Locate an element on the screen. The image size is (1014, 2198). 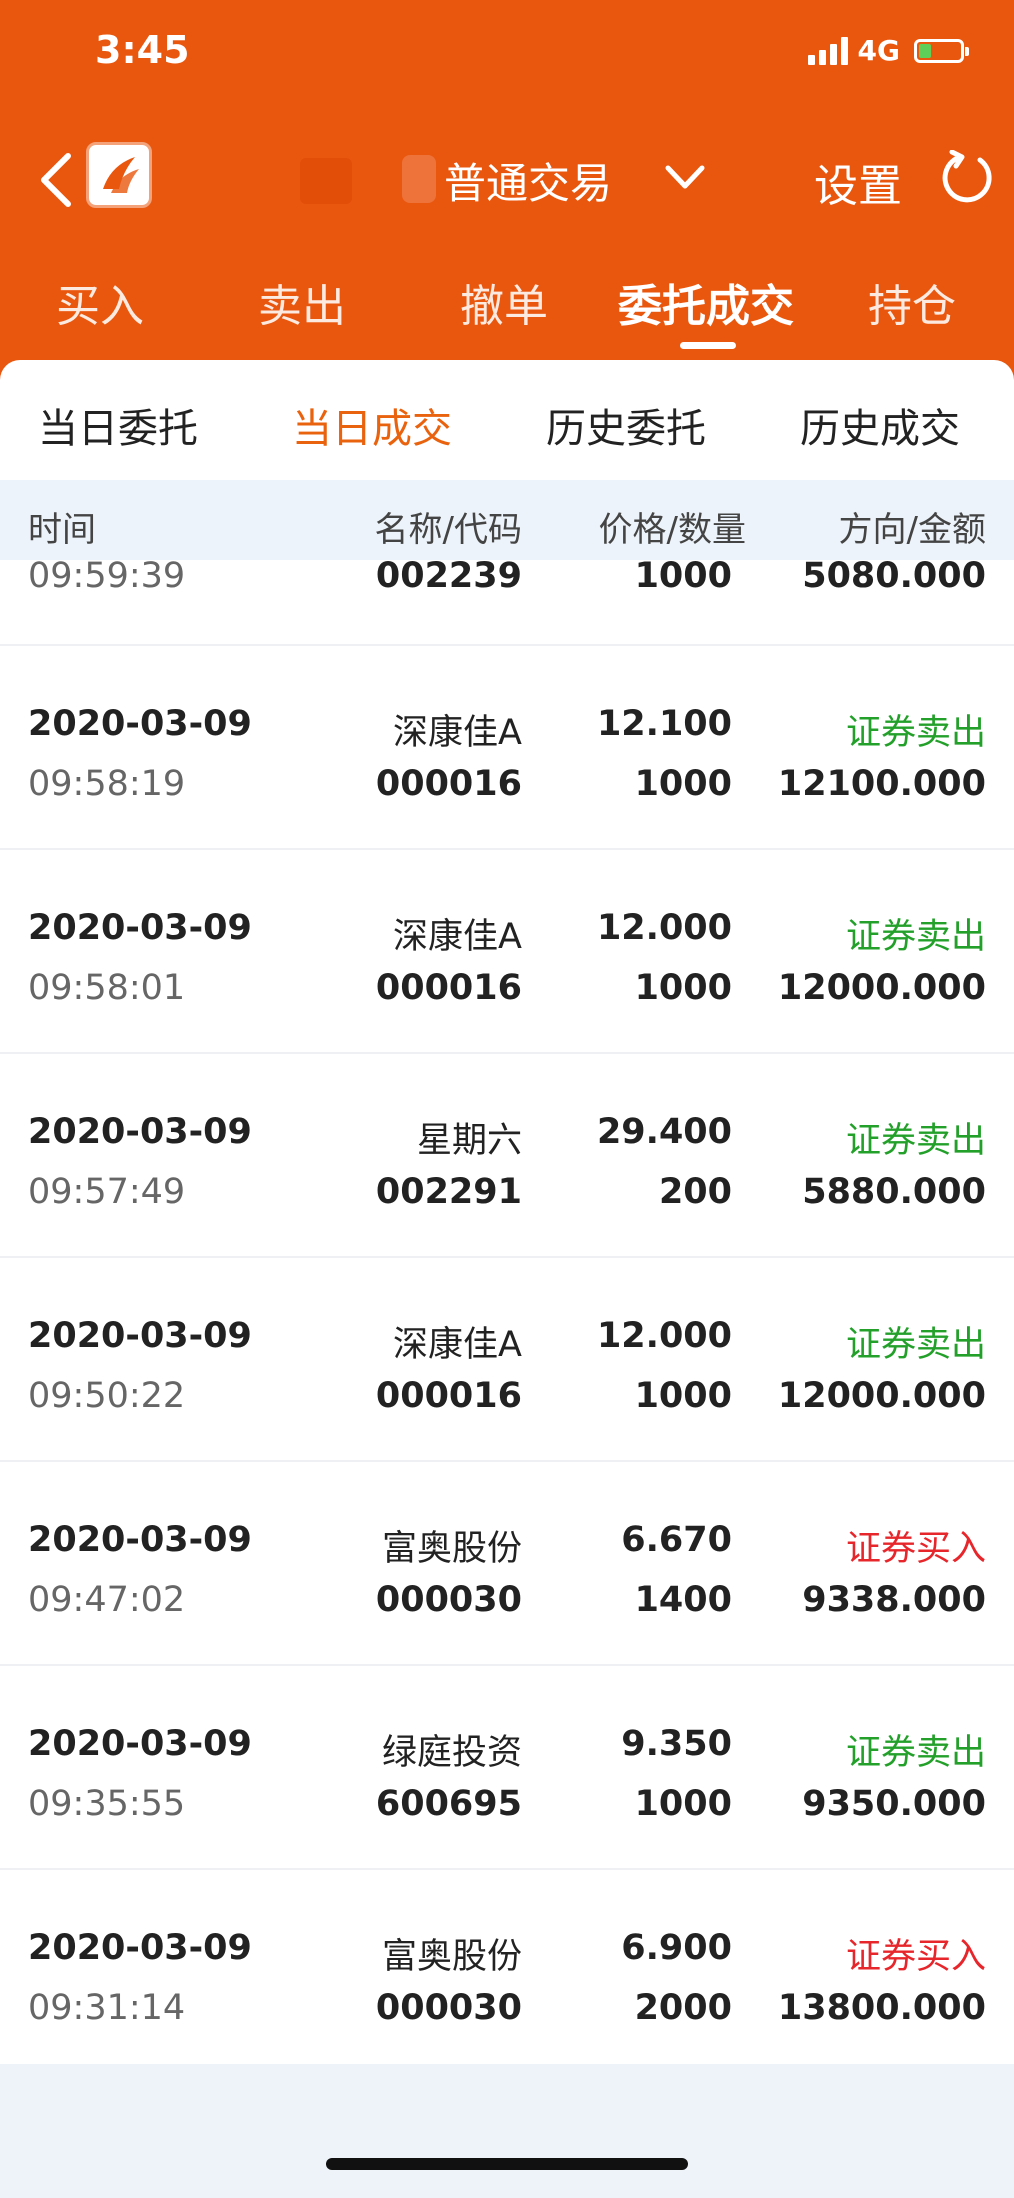
back-arrow-icon is located at coordinates (55, 180).